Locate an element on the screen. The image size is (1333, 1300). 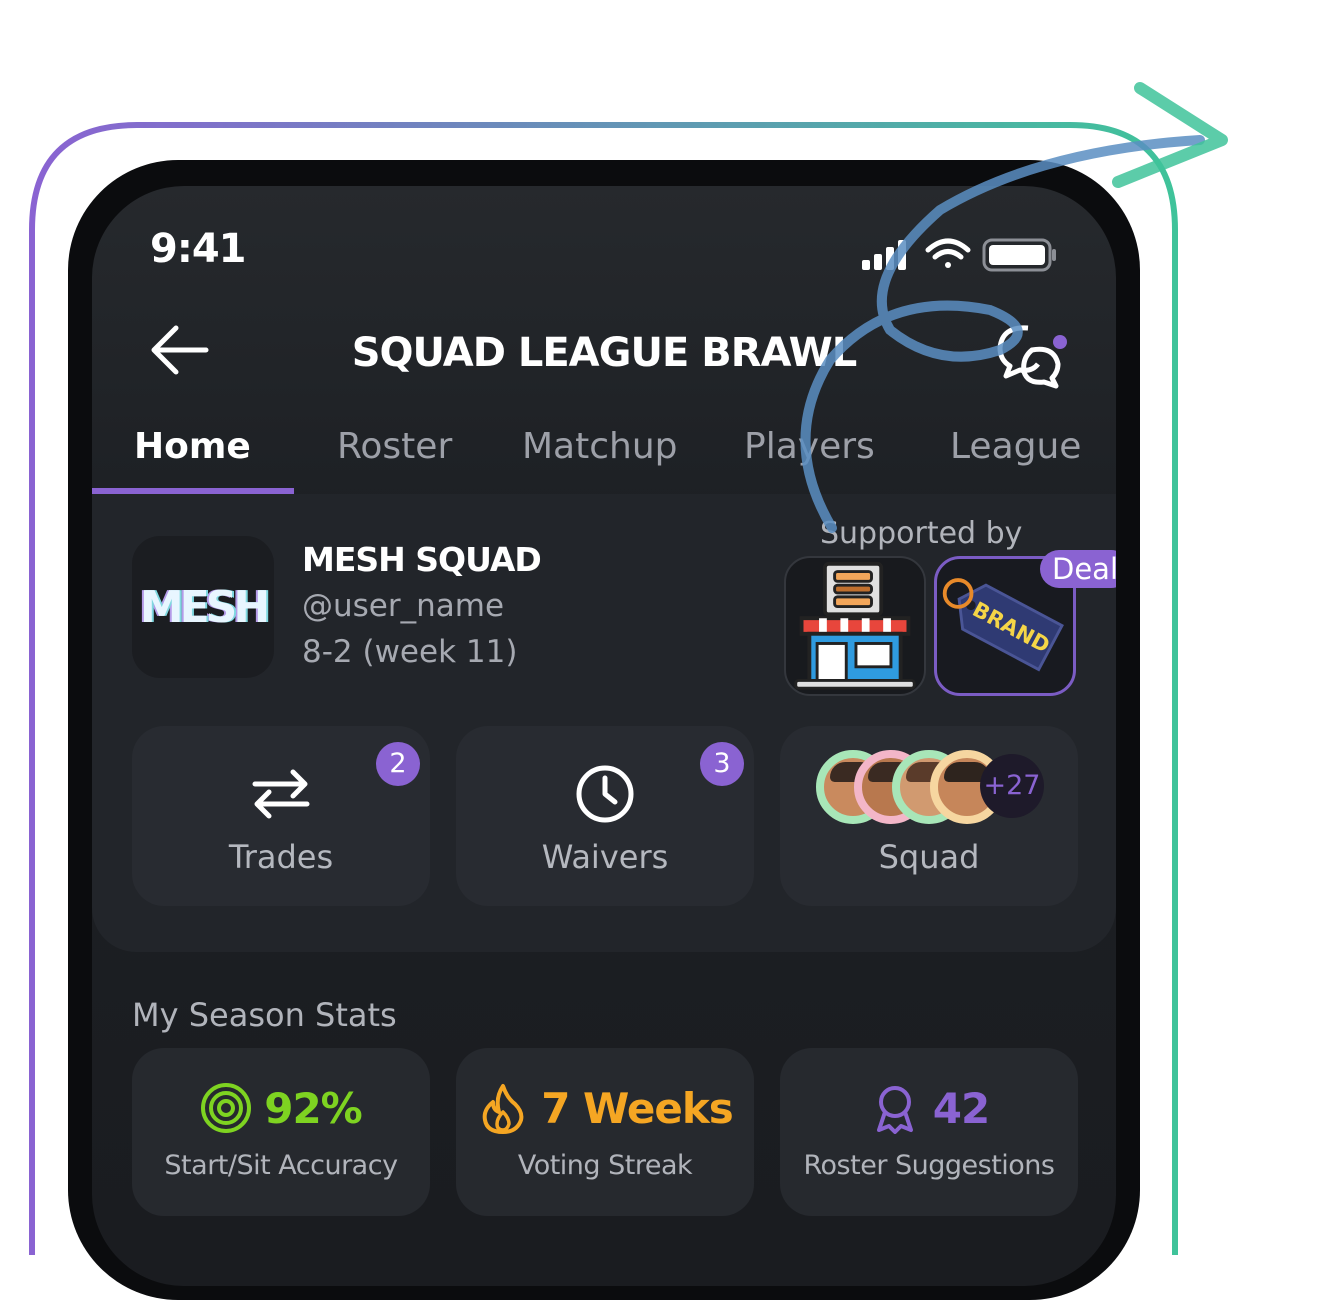
supported-by-label: Supported by is located at coordinates (921, 533).